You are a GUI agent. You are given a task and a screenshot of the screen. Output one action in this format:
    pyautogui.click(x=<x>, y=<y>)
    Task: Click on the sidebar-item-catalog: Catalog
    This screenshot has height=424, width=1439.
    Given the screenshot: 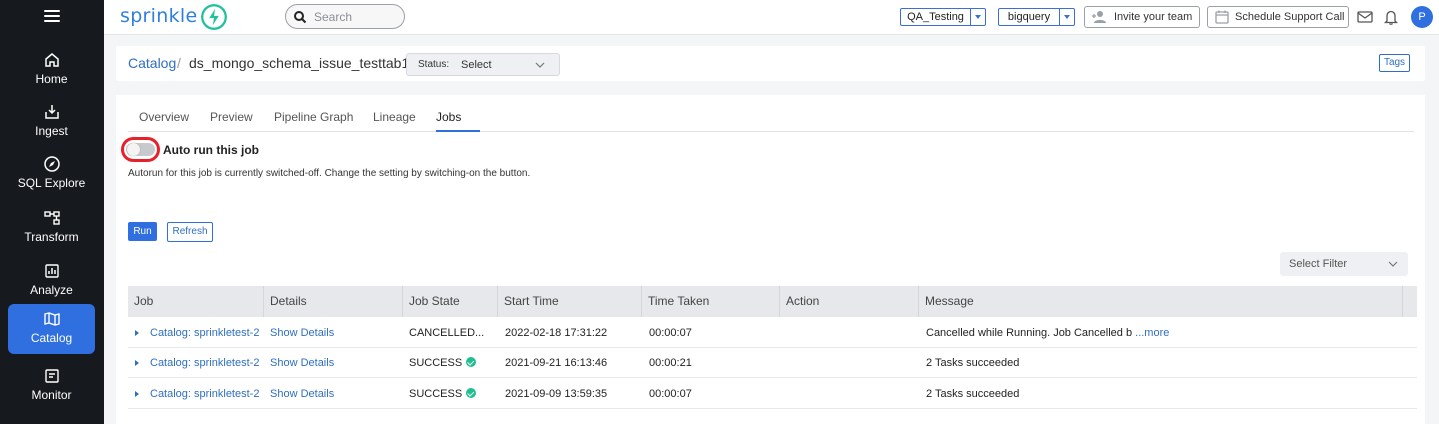 What is the action you would take?
    pyautogui.click(x=51, y=329)
    